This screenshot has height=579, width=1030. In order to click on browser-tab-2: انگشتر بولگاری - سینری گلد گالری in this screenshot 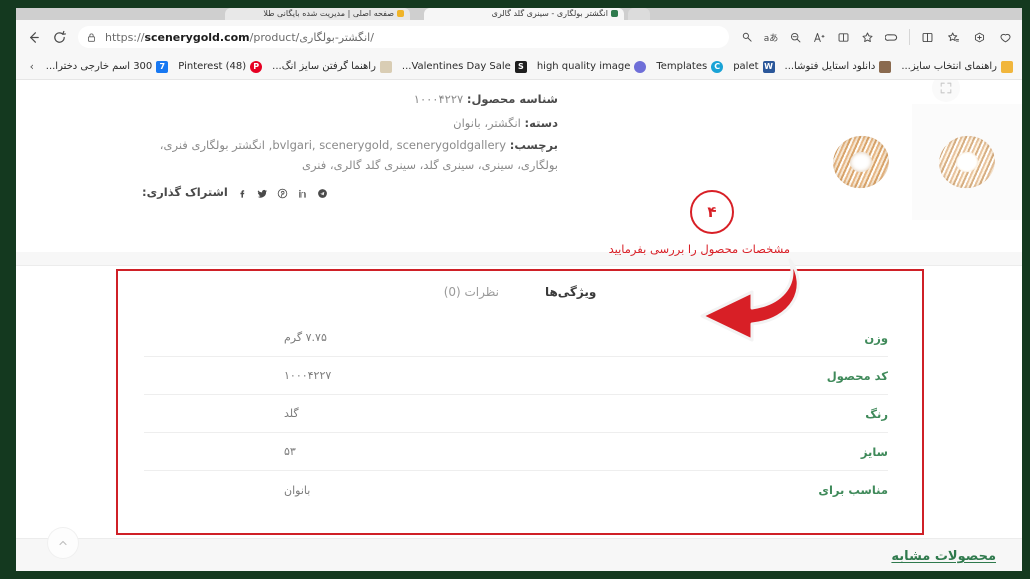, I will do `click(524, 14)`.